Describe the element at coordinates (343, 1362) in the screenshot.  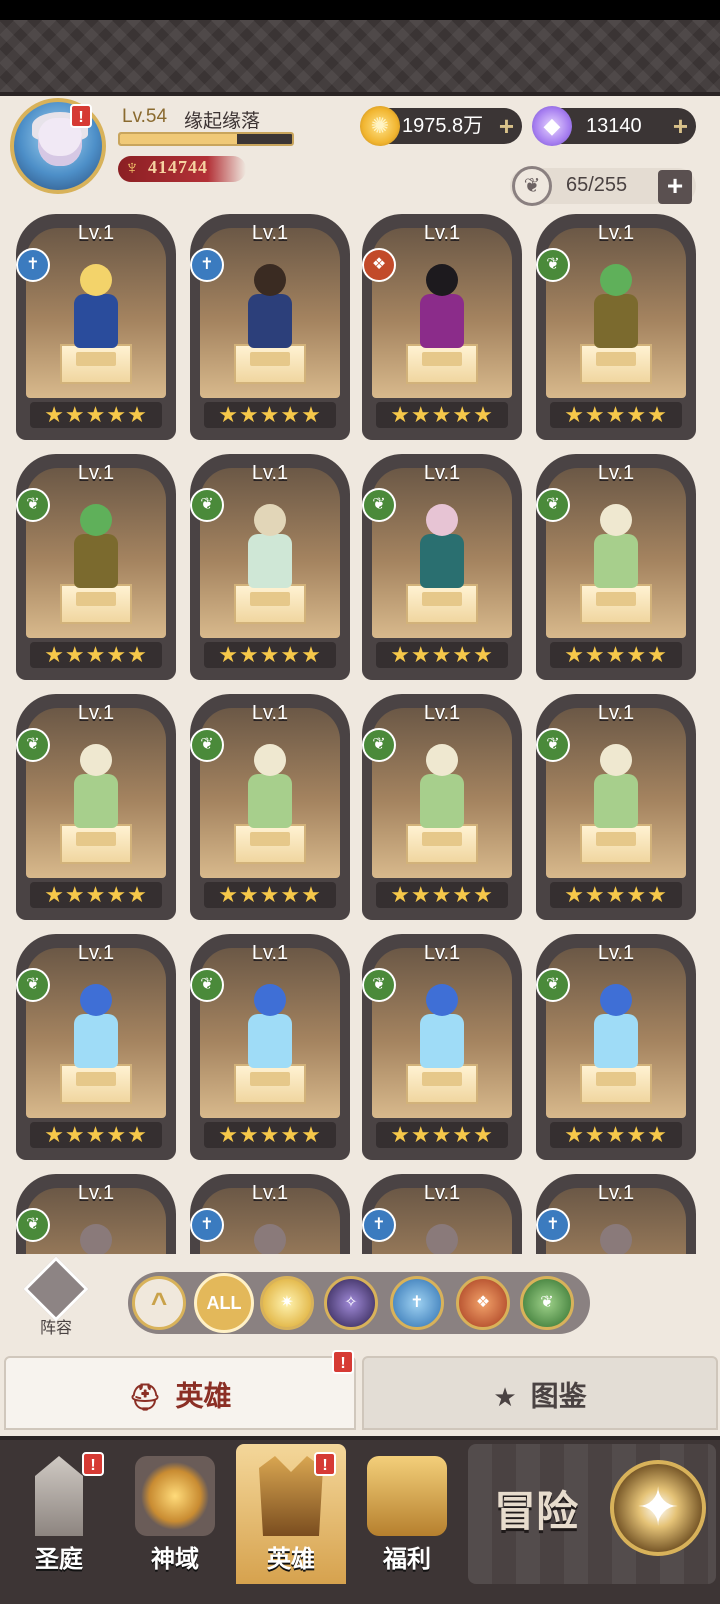
I see `tab-heroes-alert-badge: !` at that location.